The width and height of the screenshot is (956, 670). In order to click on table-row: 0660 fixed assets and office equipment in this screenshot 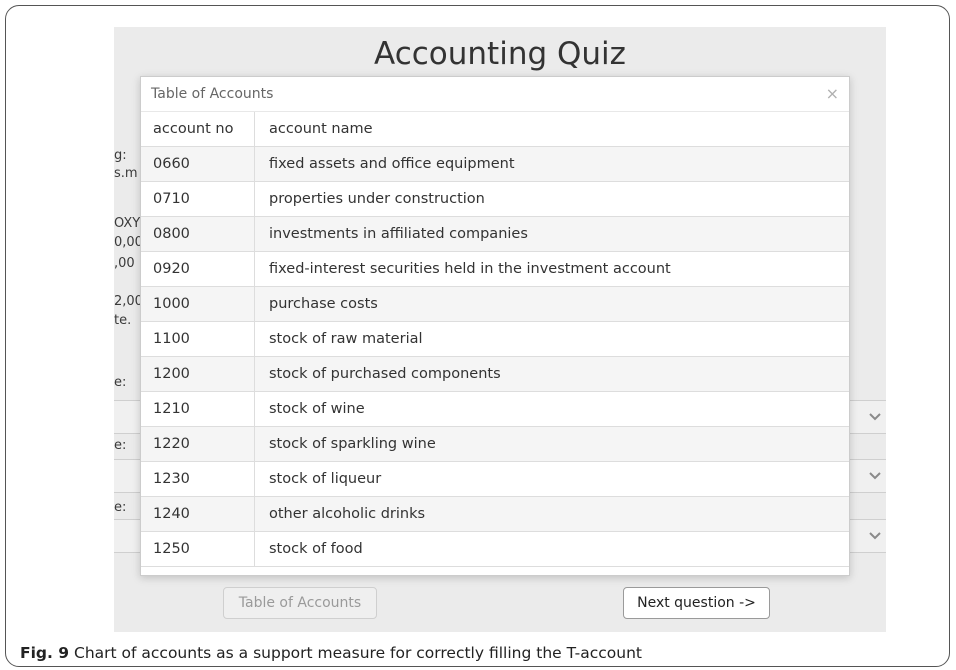, I will do `click(495, 164)`.